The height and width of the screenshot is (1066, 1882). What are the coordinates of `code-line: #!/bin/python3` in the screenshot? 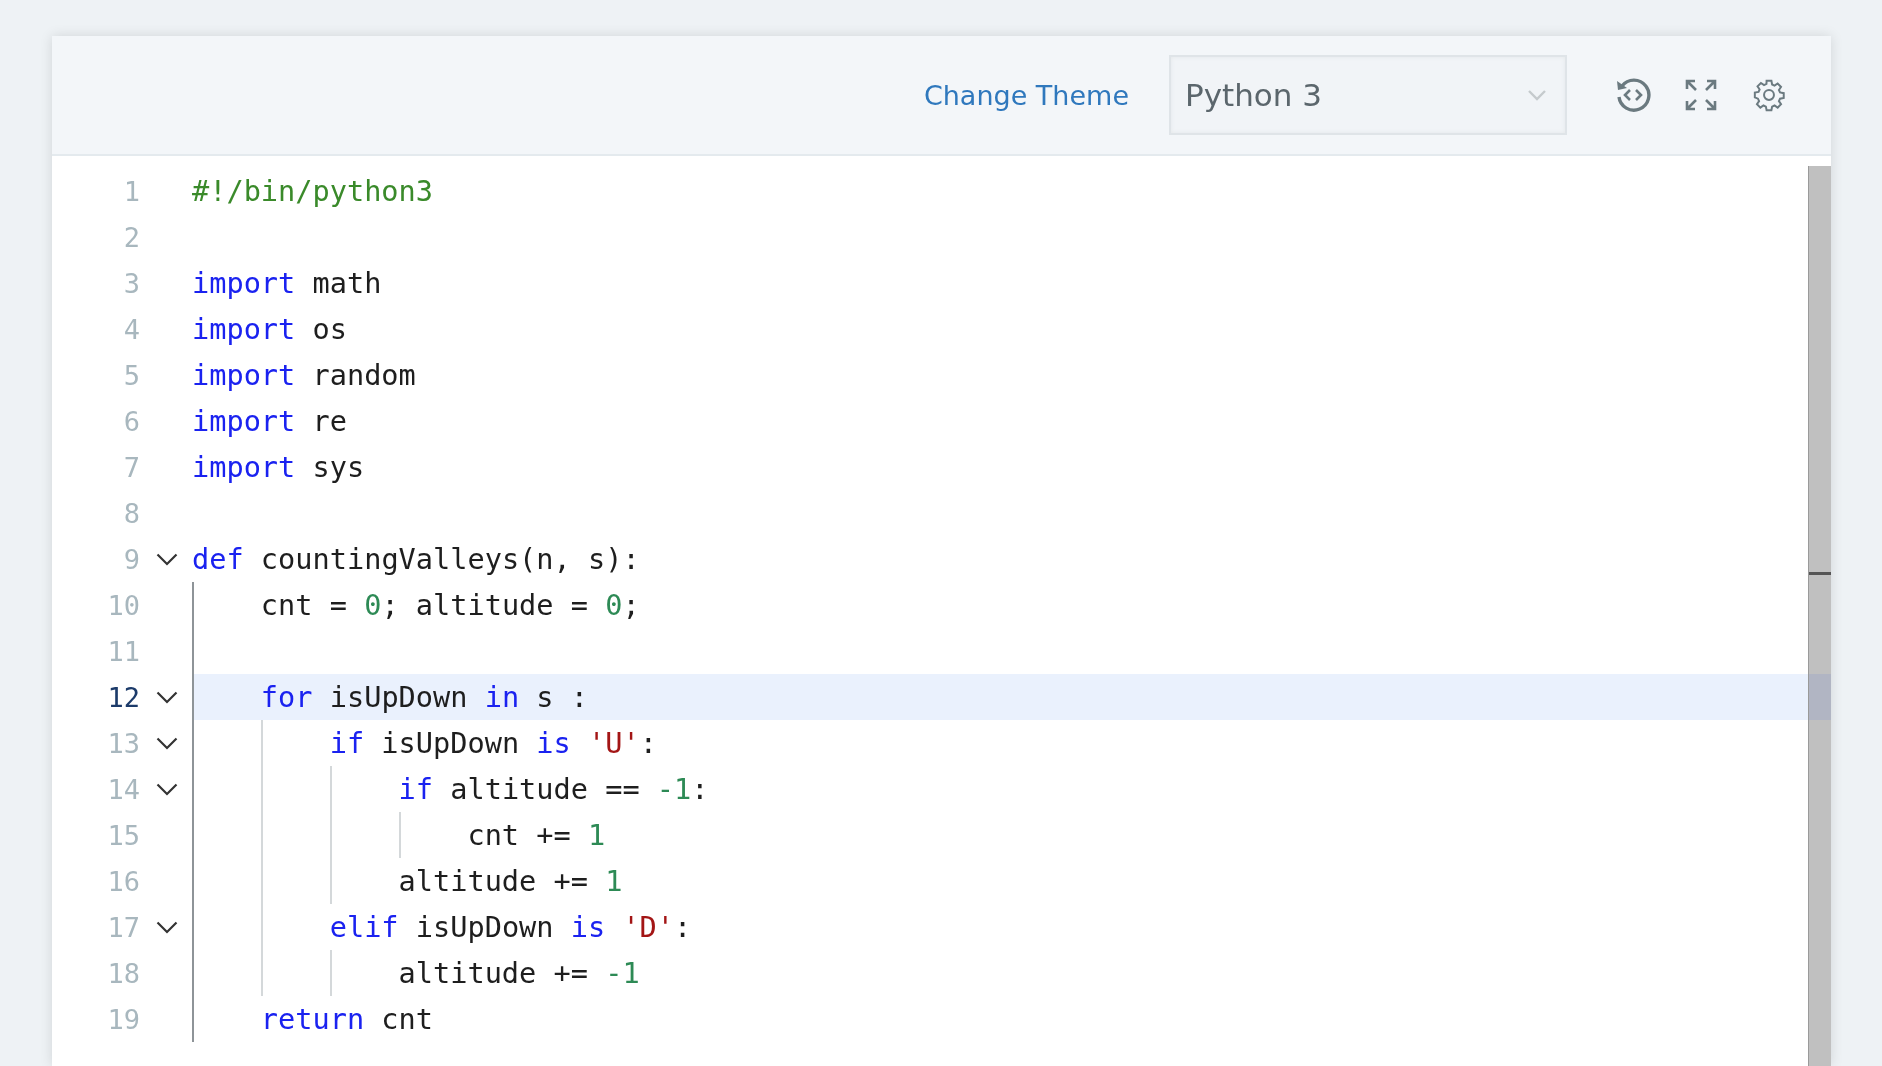 It's located at (313, 191).